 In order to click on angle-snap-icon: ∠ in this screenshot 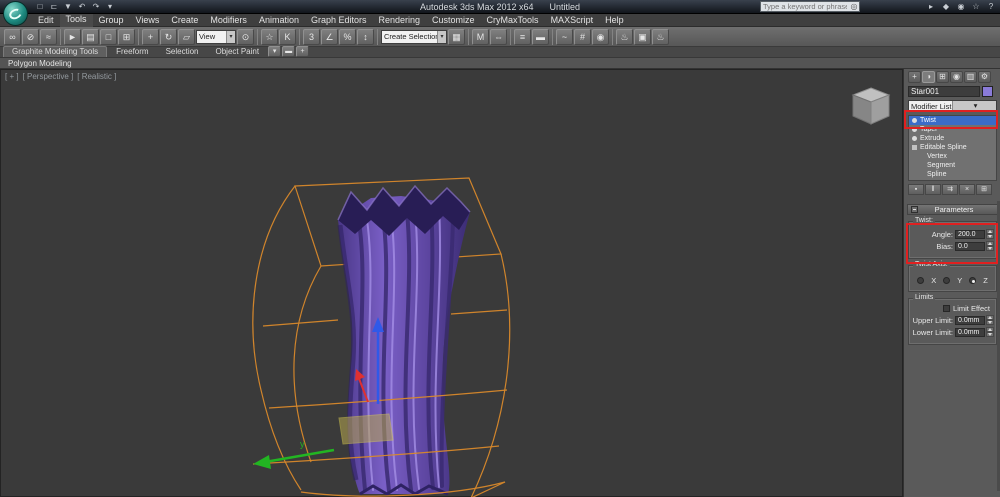, I will do `click(329, 36)`.